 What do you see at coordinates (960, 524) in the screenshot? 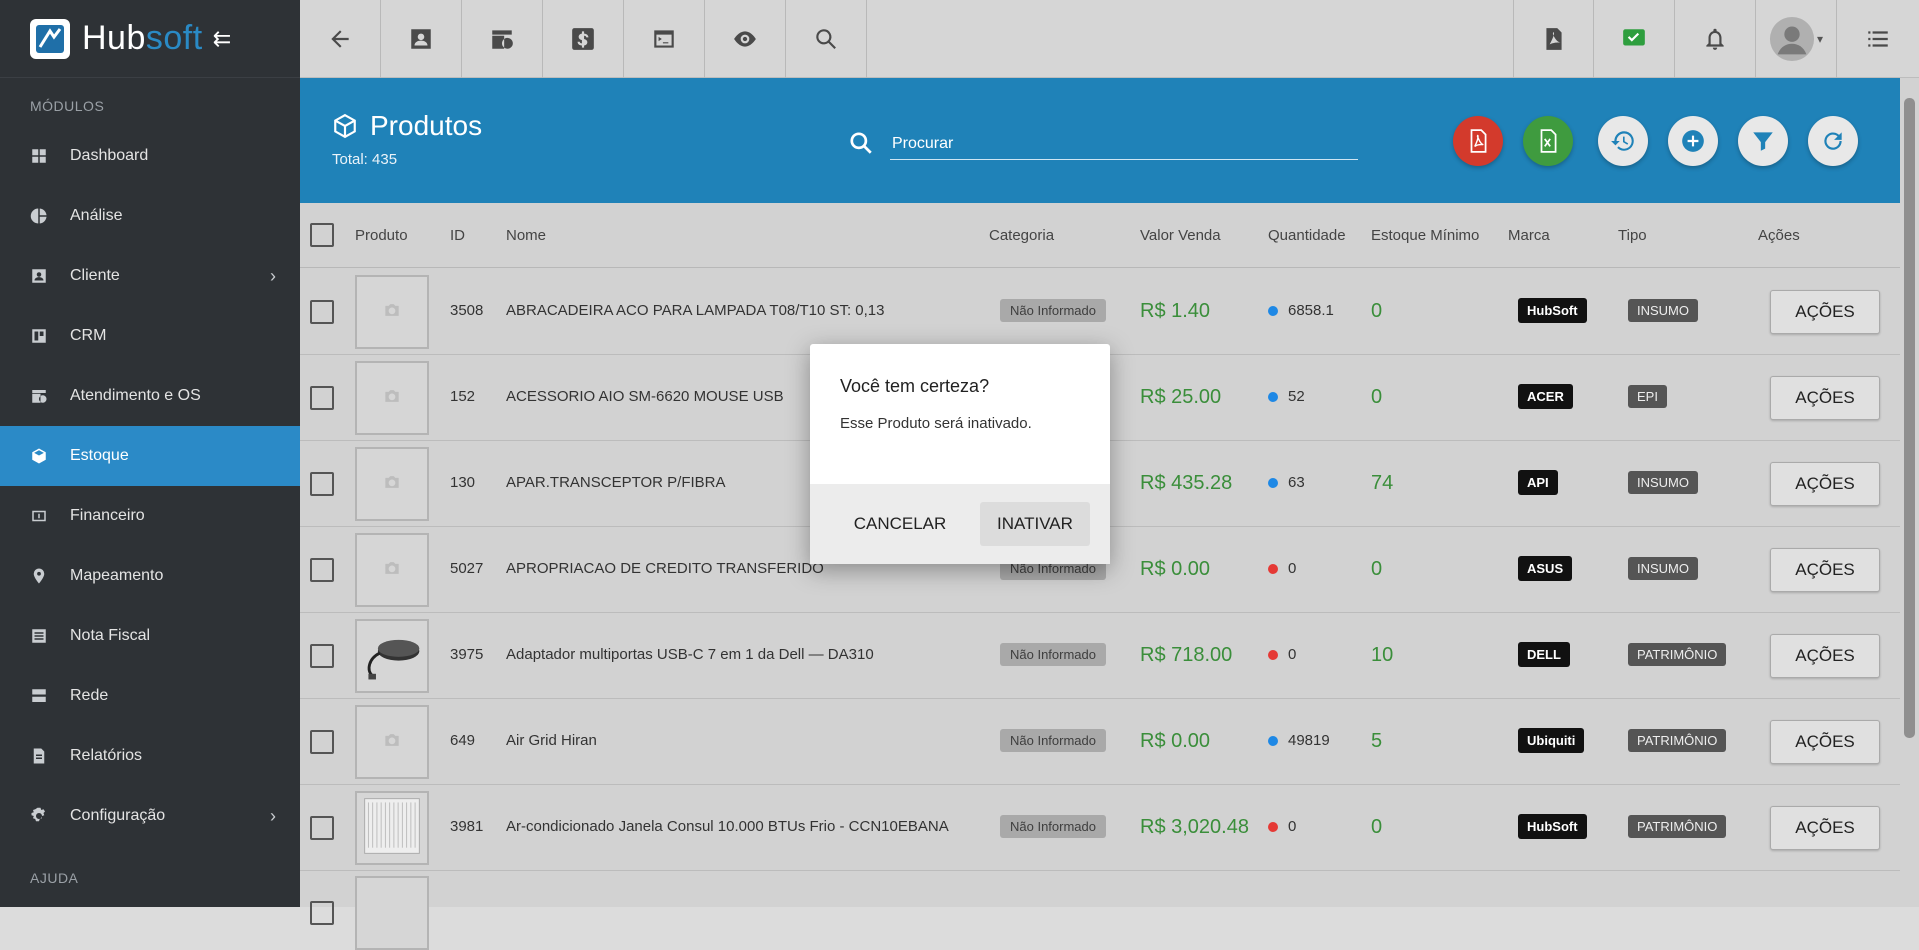
I see `dialog-actions: CANCELAR INATIVAR` at bounding box center [960, 524].